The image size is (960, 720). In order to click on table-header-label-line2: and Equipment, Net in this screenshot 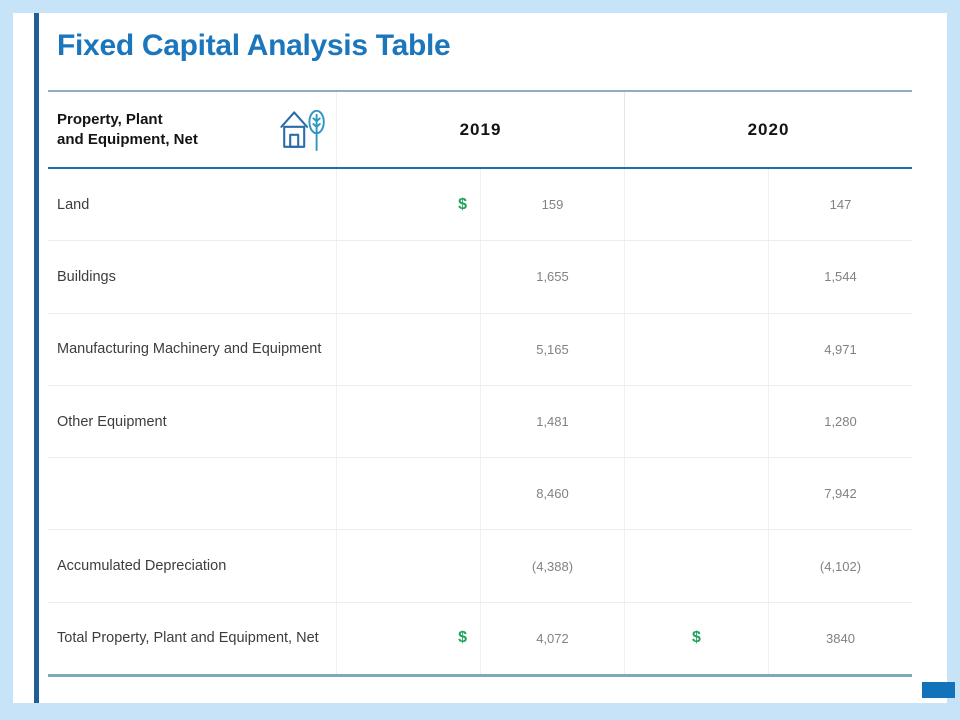, I will do `click(127, 139)`.